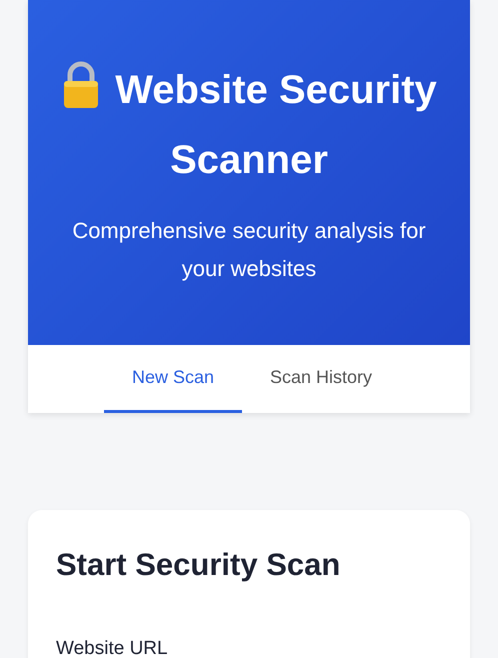  I want to click on tab: Scan History, so click(321, 379).